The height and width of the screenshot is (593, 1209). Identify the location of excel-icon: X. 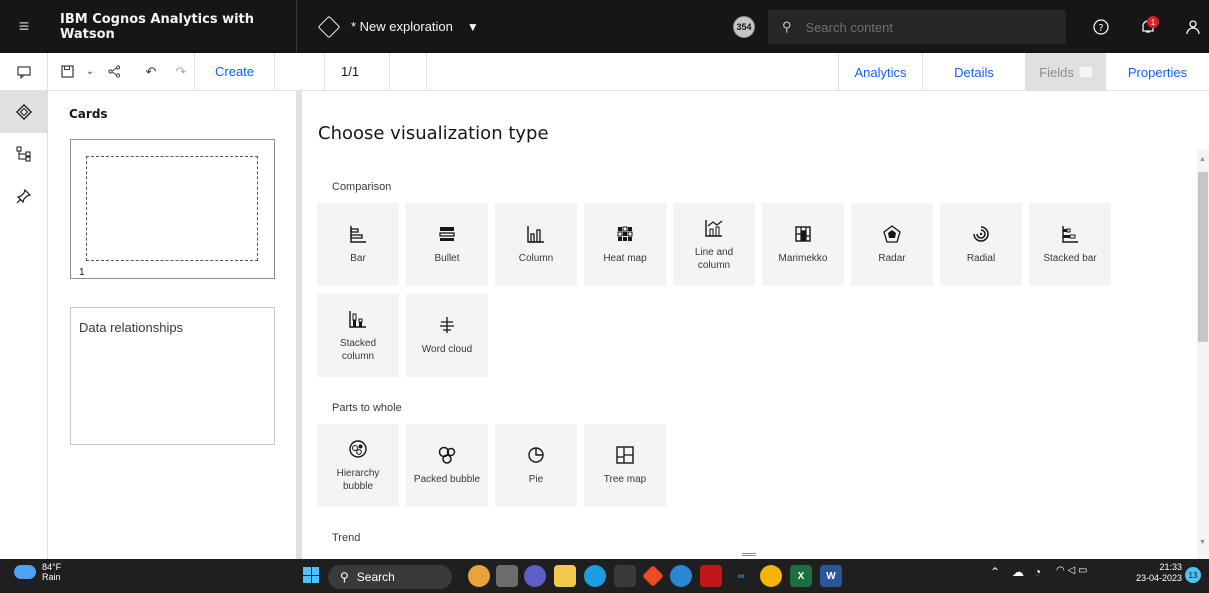
(801, 576).